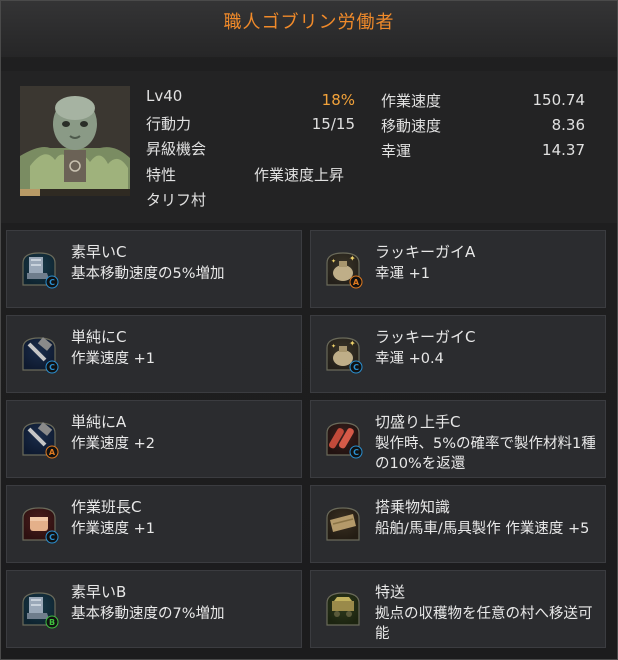 The image size is (618, 660). I want to click on skill-card: 搭乗物知識船舶/馬車/馬具製作 作業速度 +5, so click(458, 524).